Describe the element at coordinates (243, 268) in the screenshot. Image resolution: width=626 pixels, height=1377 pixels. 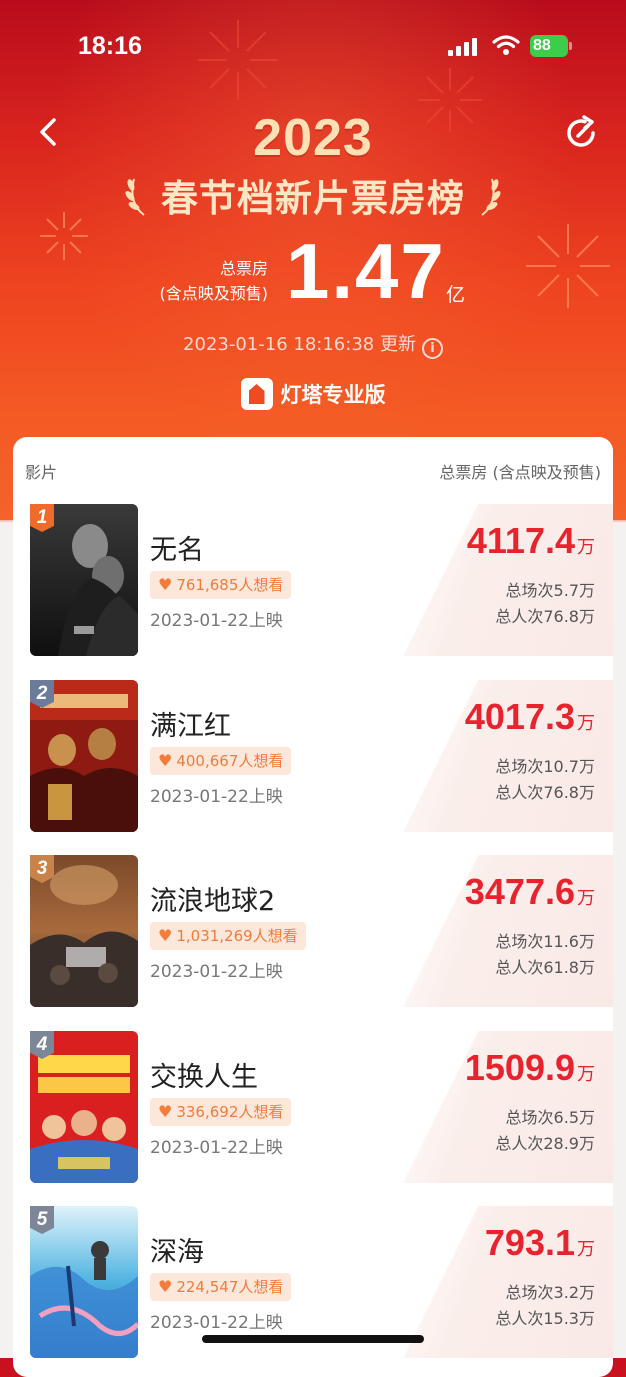
I see `total-label: 总票房` at that location.